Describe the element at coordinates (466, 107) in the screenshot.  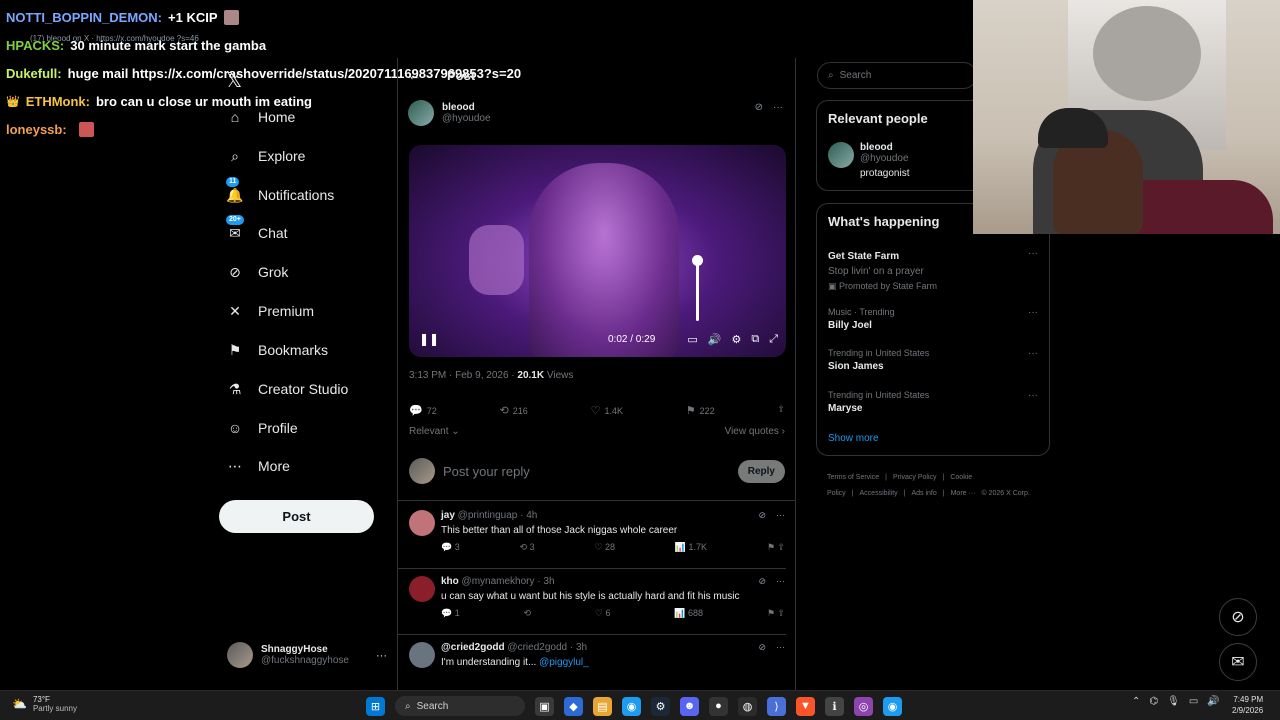
I see `author-name: bleood` at that location.